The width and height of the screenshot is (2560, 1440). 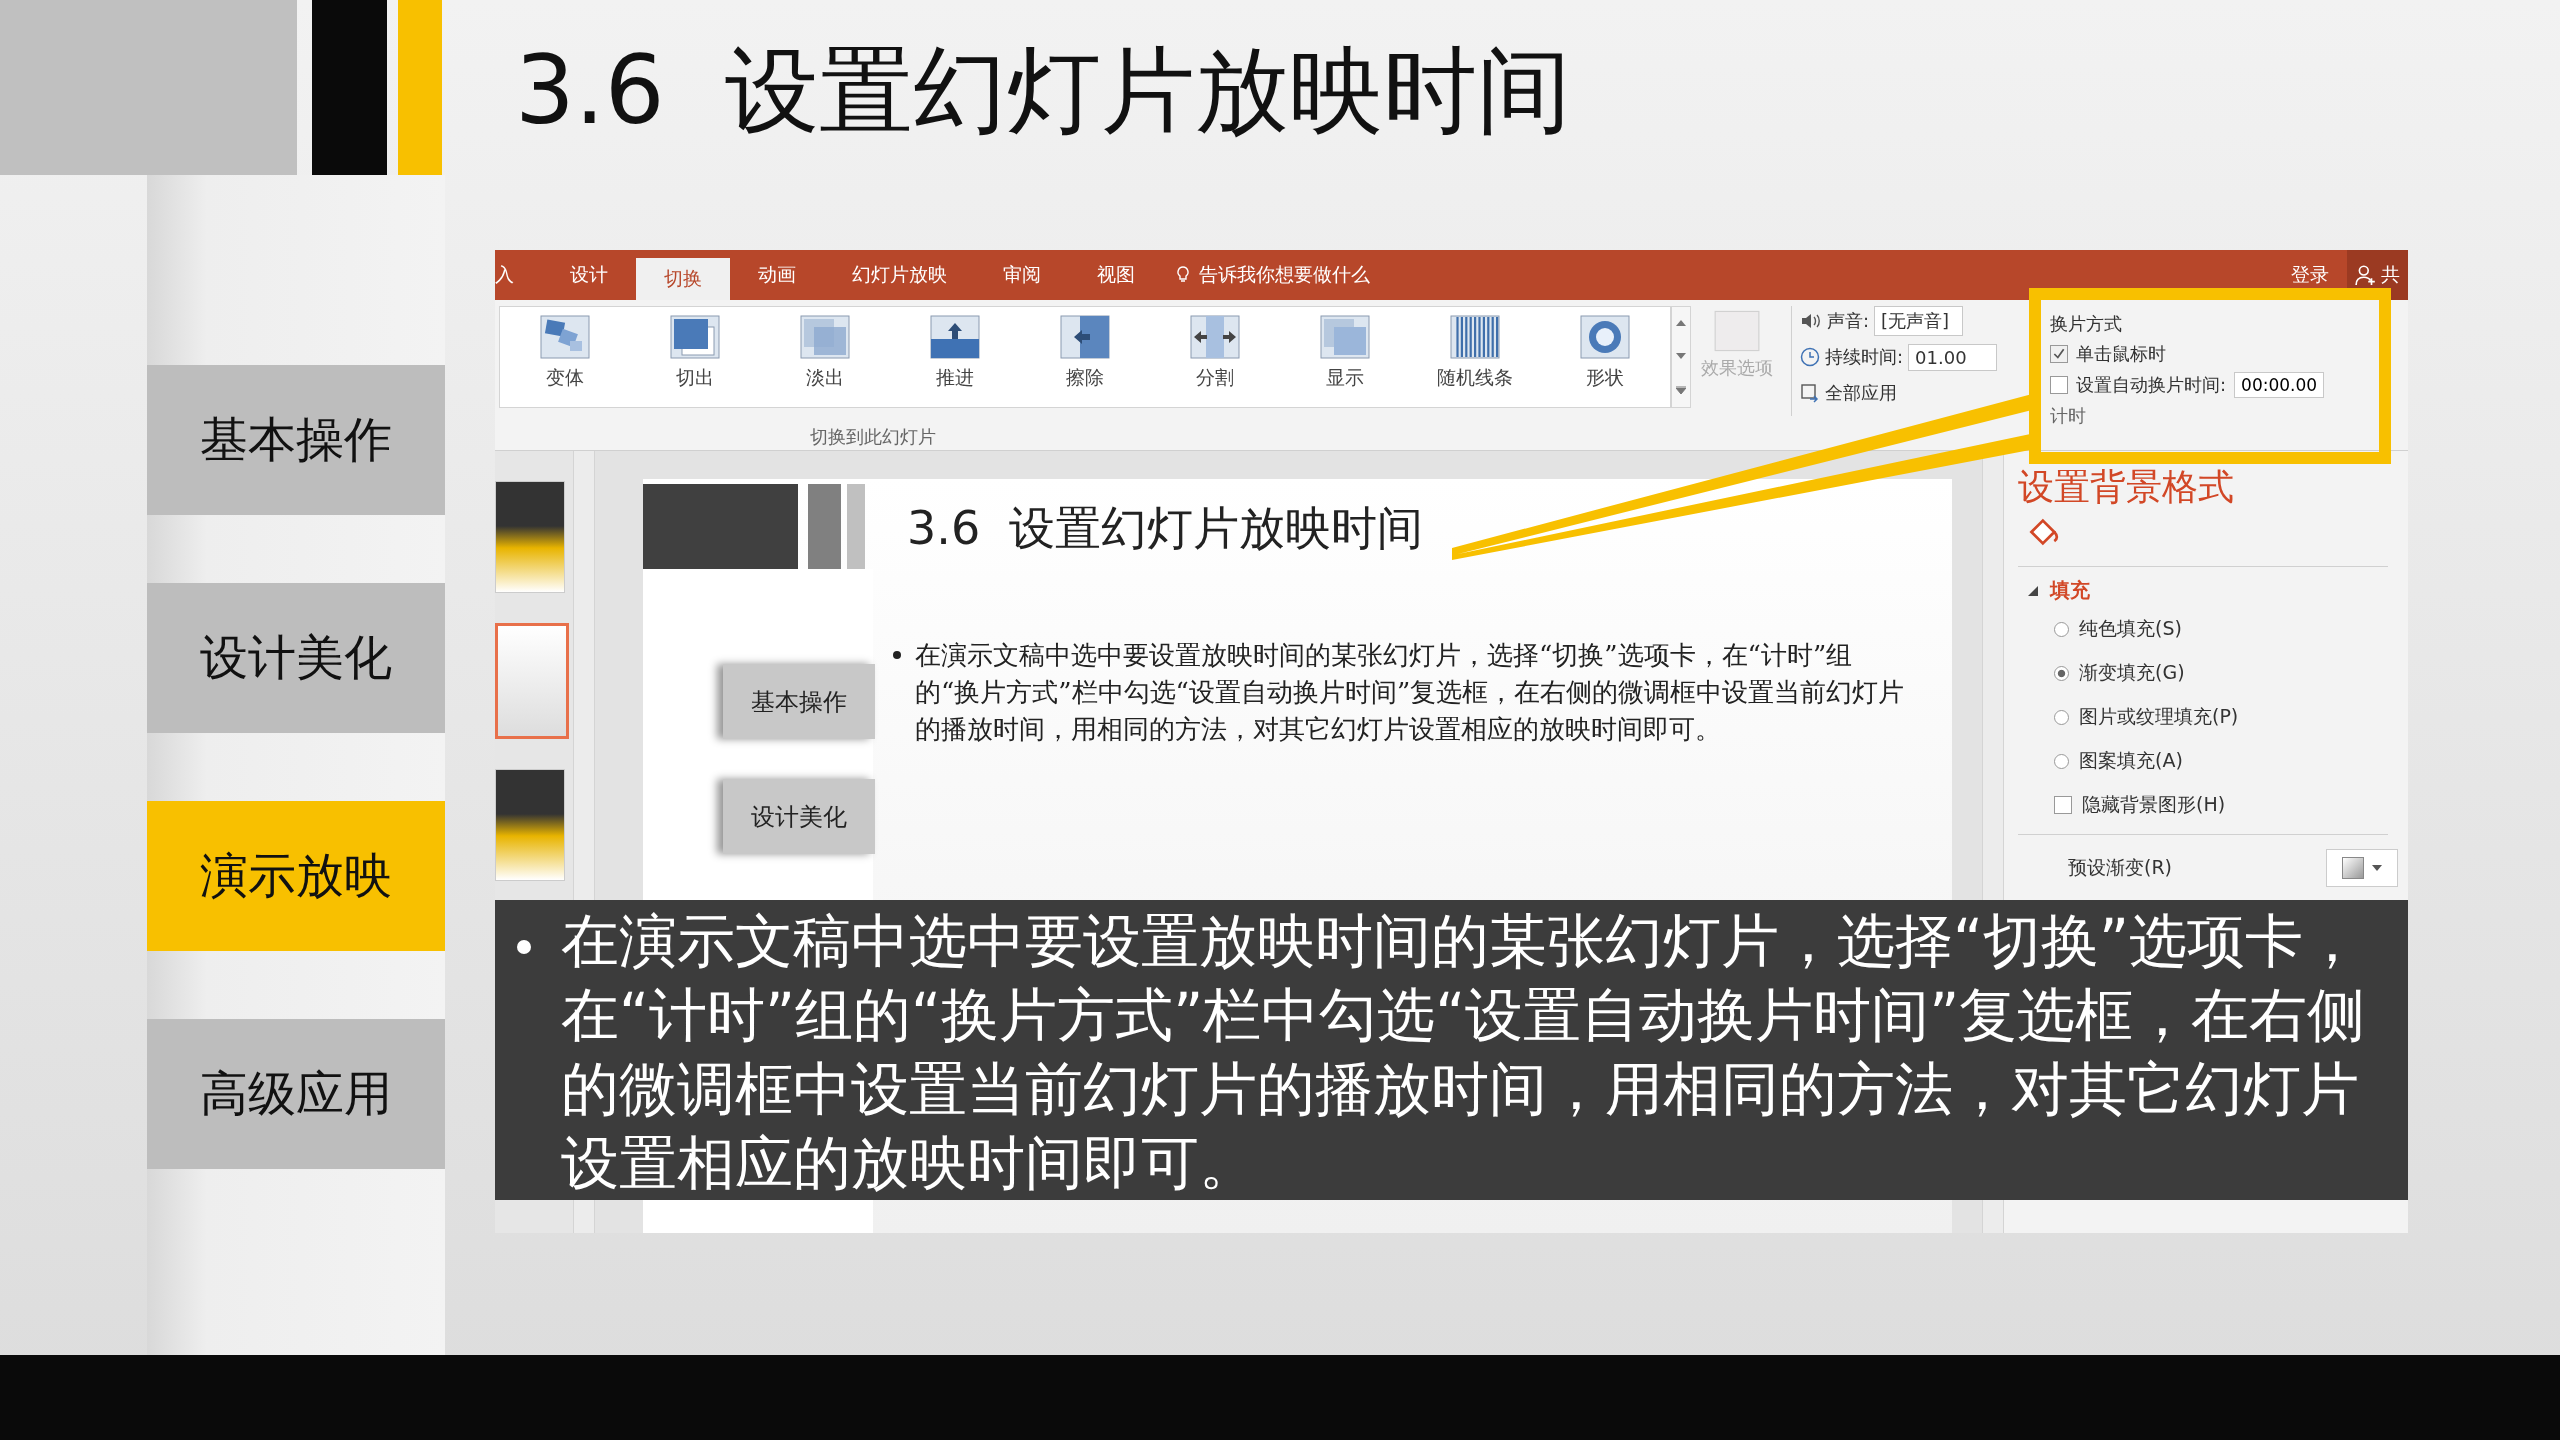 What do you see at coordinates (2151, 385) in the screenshot?
I see `checkbox-label: 设置自动换片时间:` at bounding box center [2151, 385].